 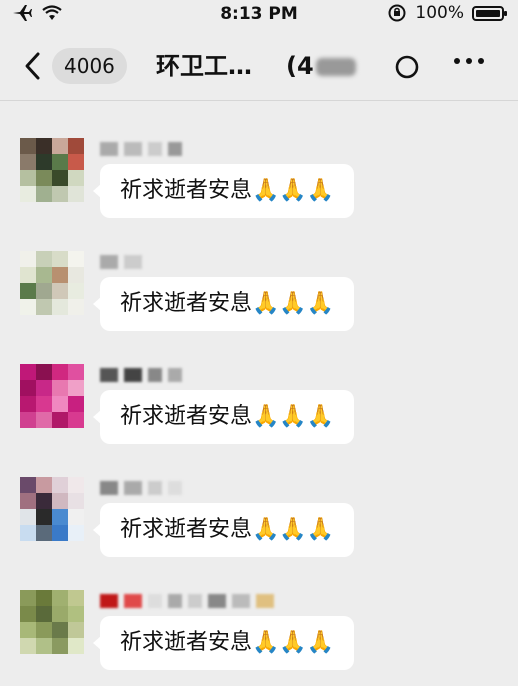 I want to click on chat-header: 4006 环卫工… (4, so click(x=259, y=66).